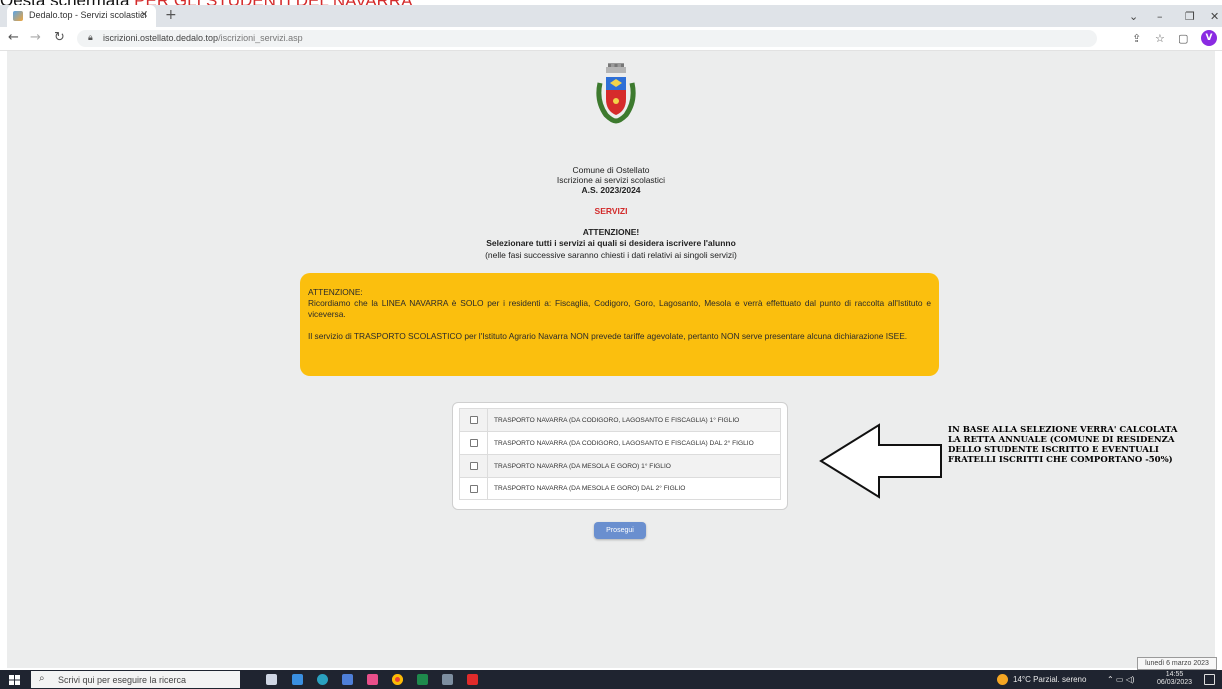 This screenshot has height=689, width=1222. What do you see at coordinates (322, 679) in the screenshot?
I see `edge-icon` at bounding box center [322, 679].